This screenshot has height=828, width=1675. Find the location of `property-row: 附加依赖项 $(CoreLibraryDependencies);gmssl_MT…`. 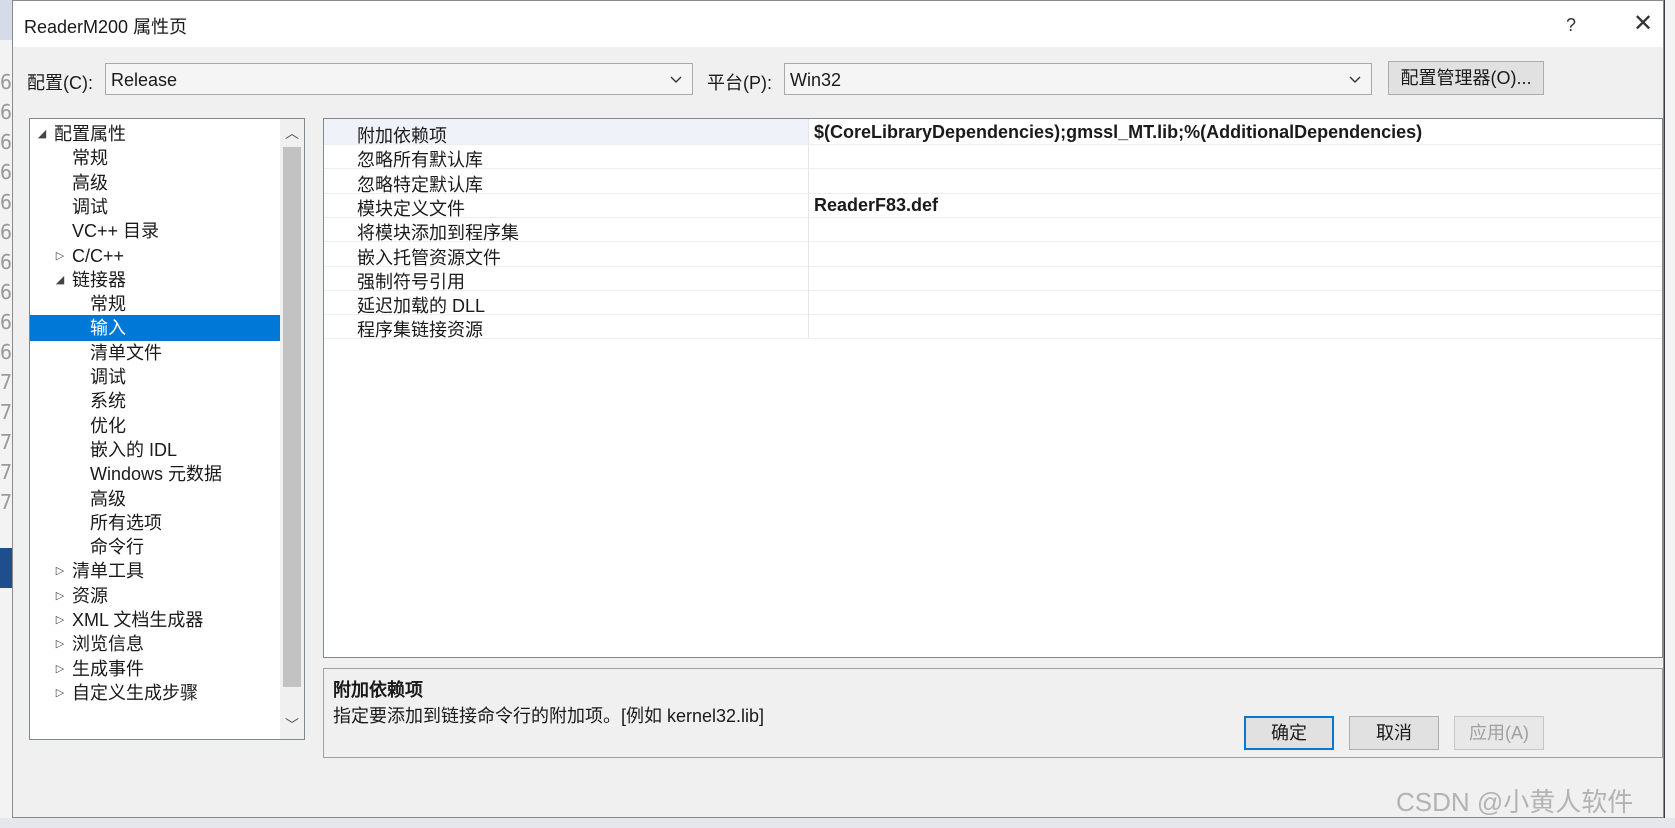

property-row: 附加依赖项 $(CoreLibraryDependencies);gmssl_MT… is located at coordinates (993, 132).